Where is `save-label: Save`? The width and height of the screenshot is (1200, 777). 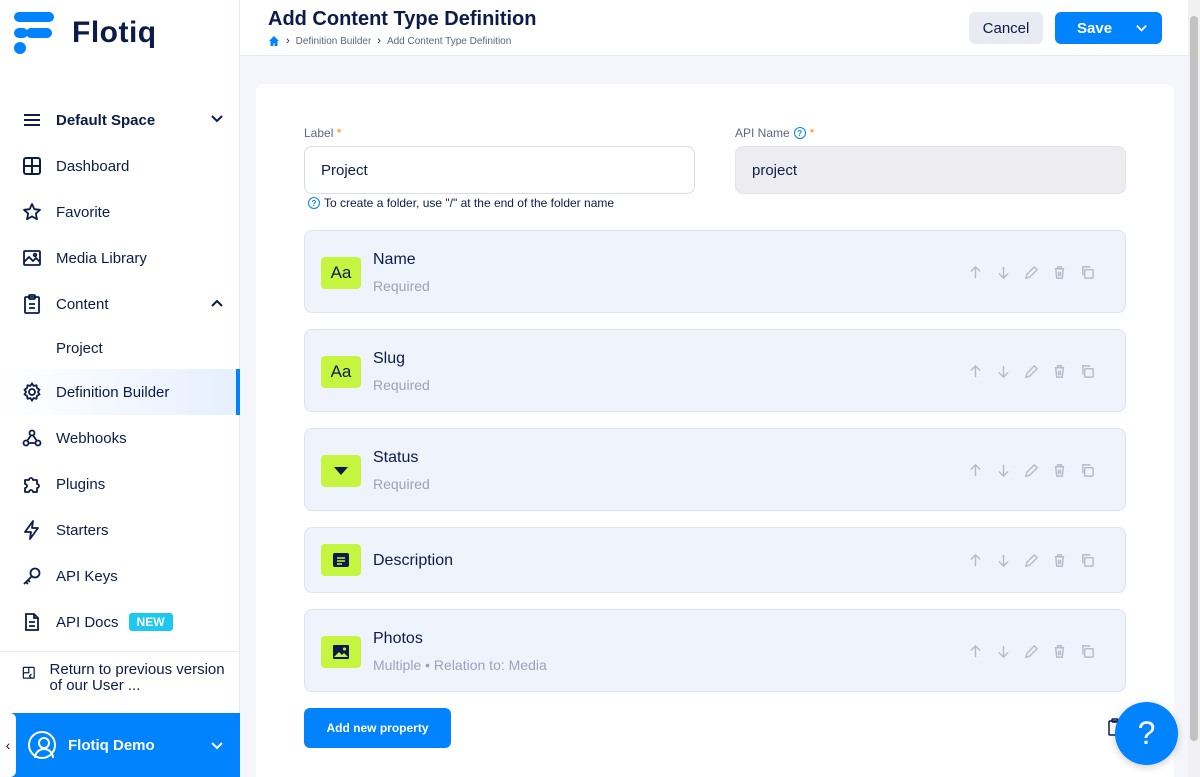
save-label: Save is located at coordinates (1095, 28).